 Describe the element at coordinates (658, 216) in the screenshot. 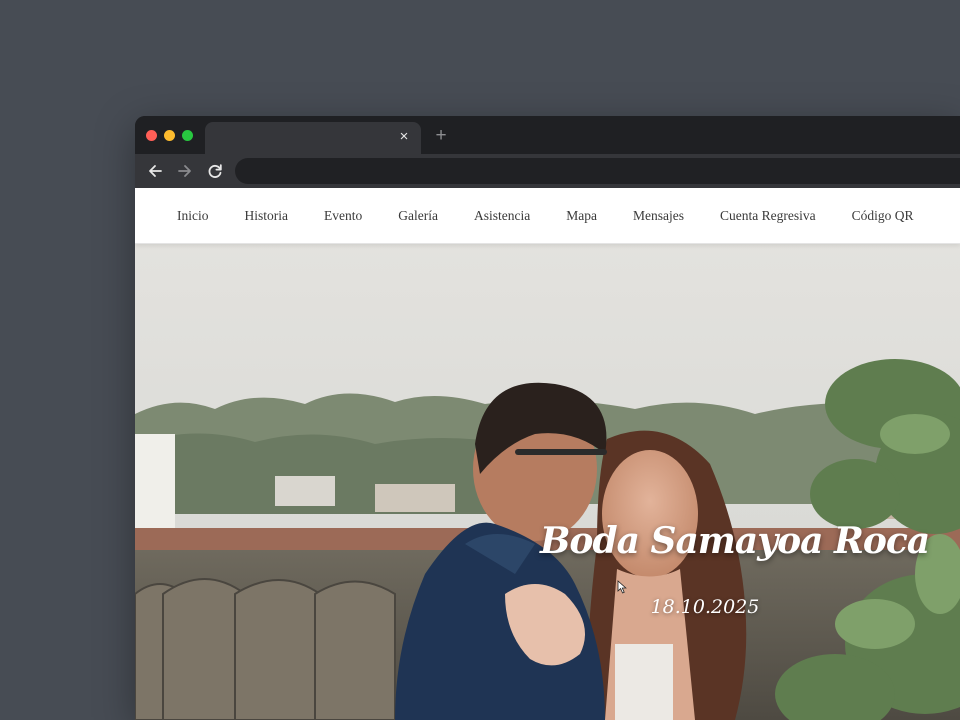

I see `nav-link-mensajes: Mensajes` at that location.